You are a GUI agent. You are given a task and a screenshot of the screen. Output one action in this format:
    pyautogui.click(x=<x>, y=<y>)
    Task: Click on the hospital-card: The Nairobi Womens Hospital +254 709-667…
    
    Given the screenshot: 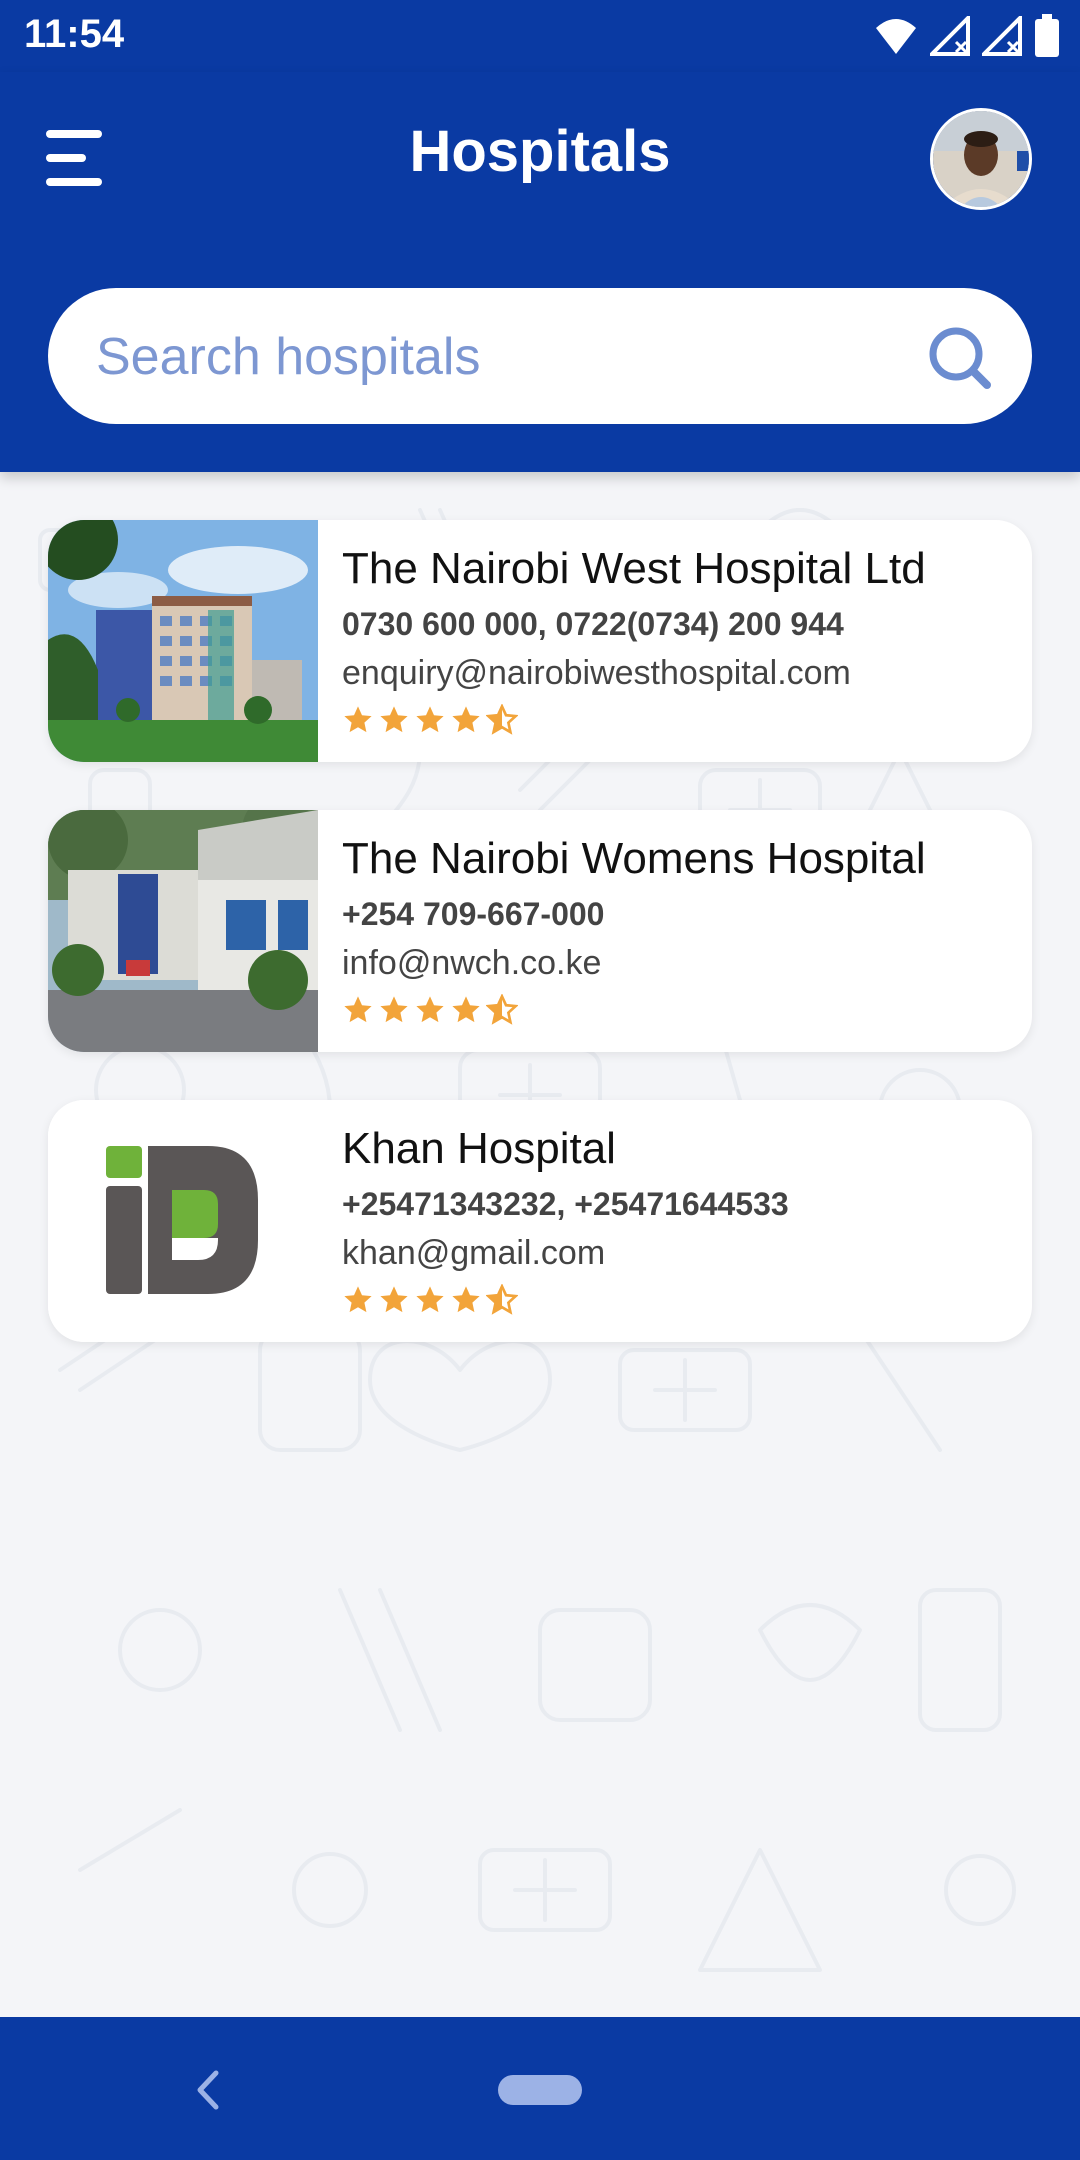 What is the action you would take?
    pyautogui.click(x=540, y=931)
    